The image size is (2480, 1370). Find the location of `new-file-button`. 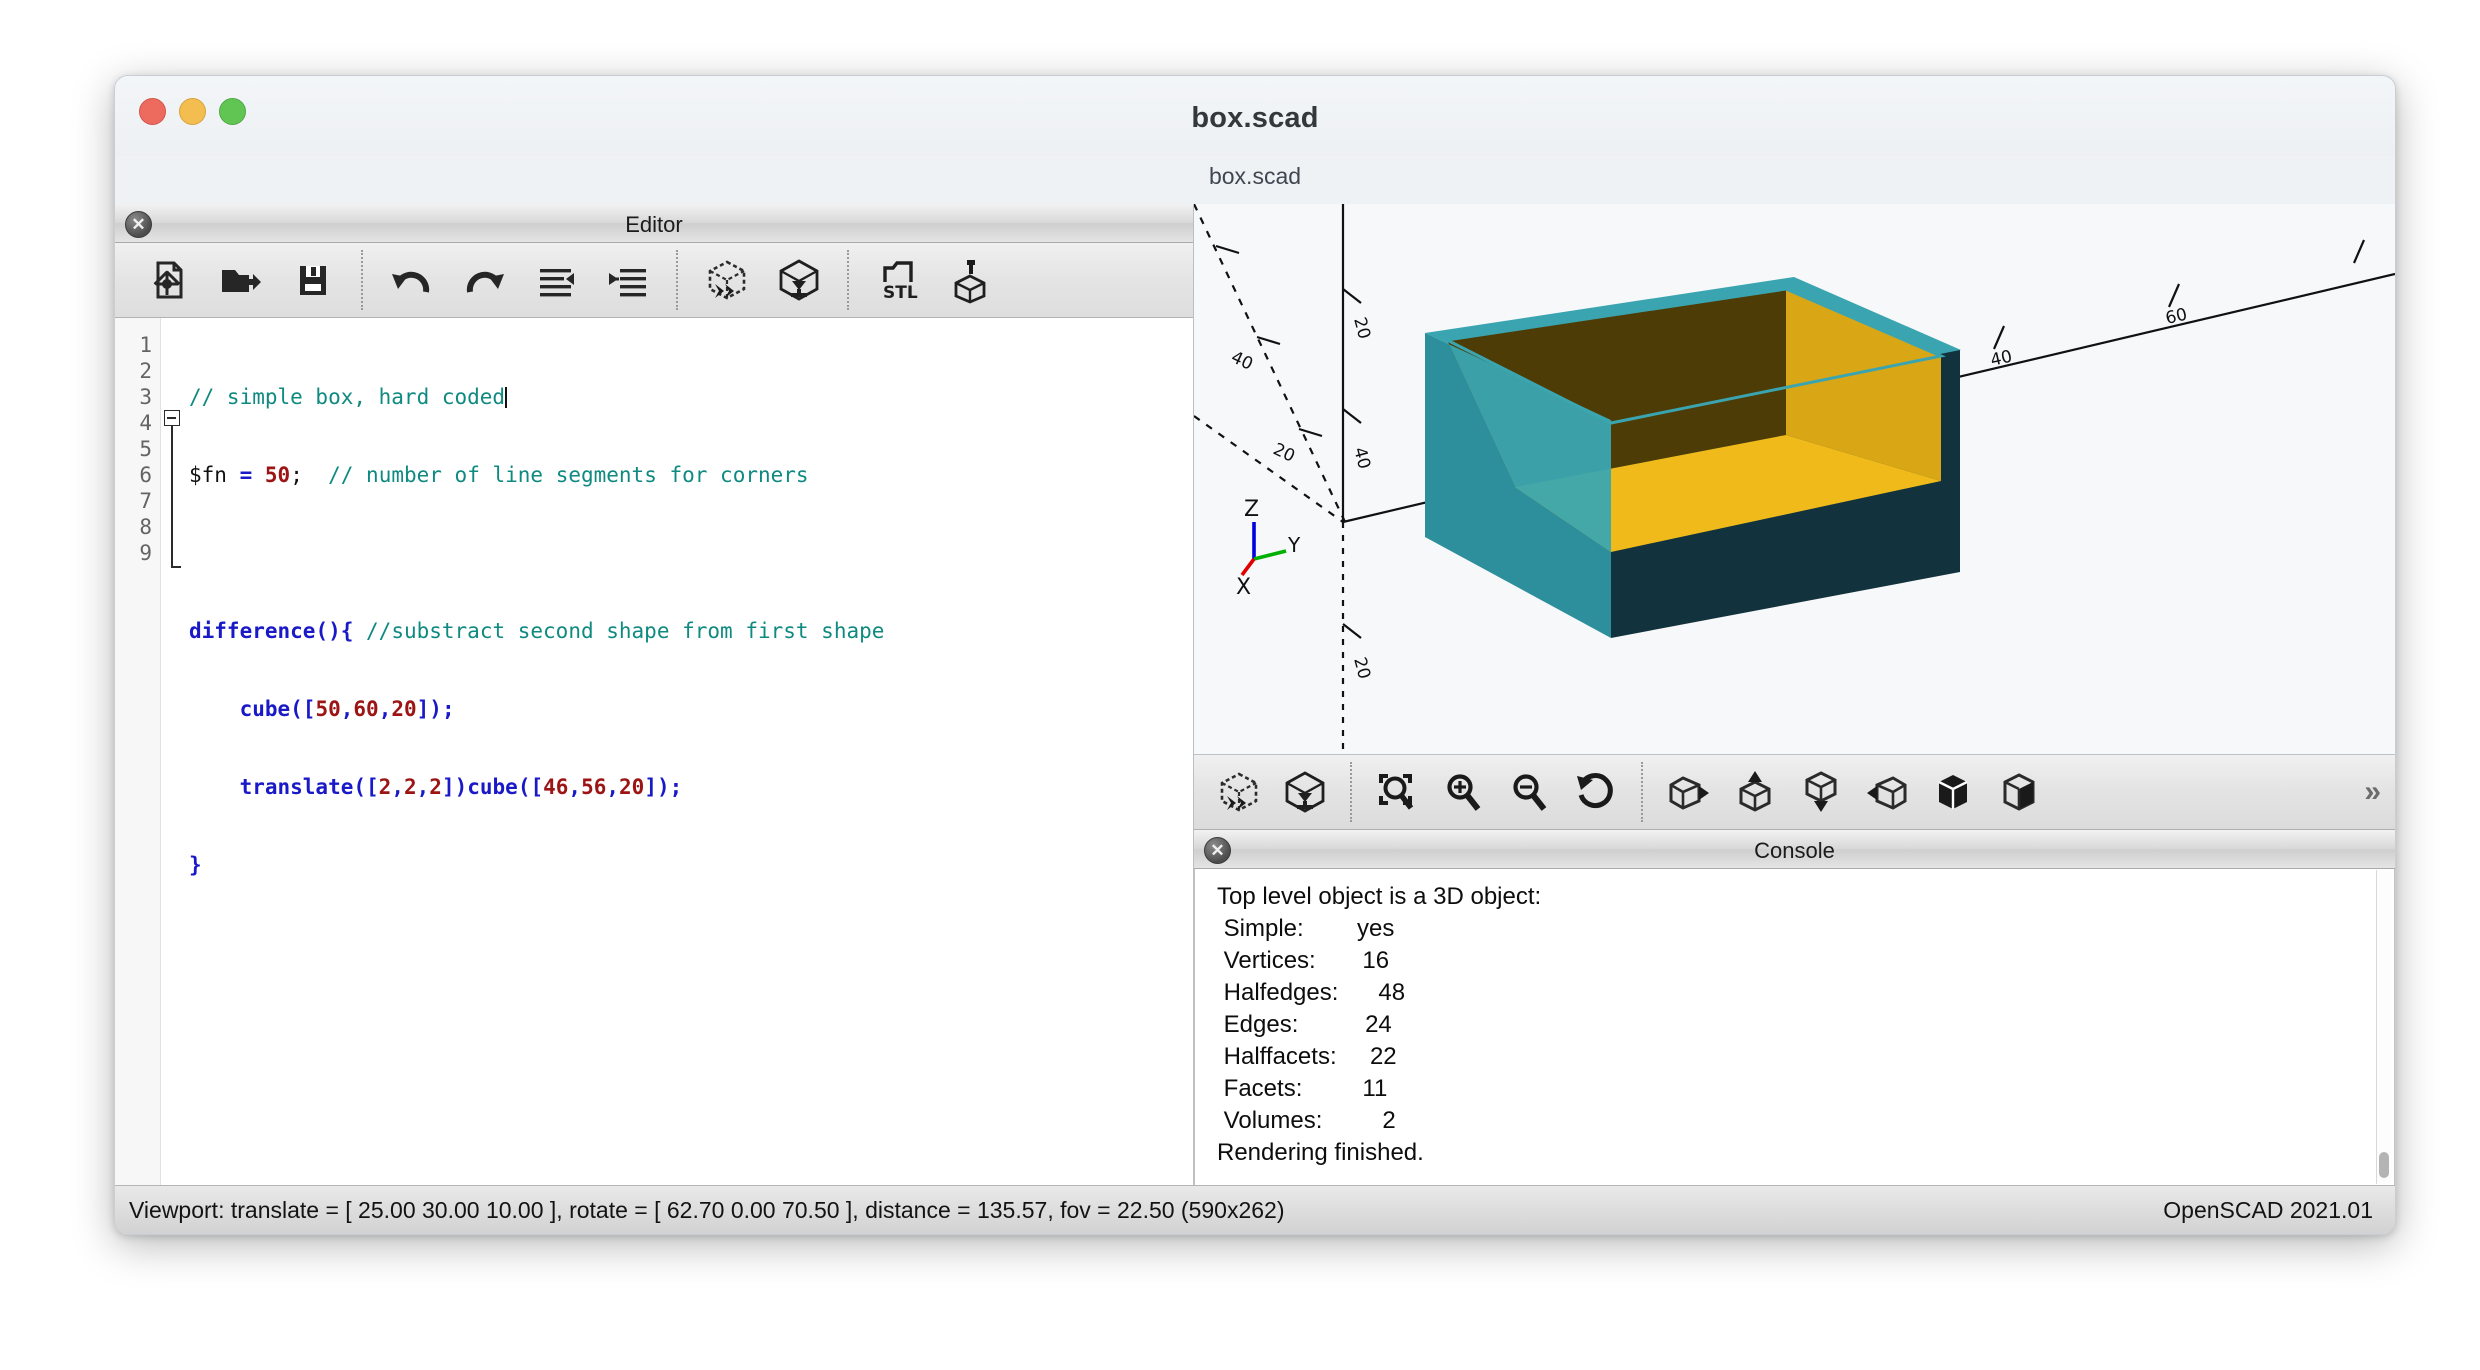

new-file-button is located at coordinates (169, 280).